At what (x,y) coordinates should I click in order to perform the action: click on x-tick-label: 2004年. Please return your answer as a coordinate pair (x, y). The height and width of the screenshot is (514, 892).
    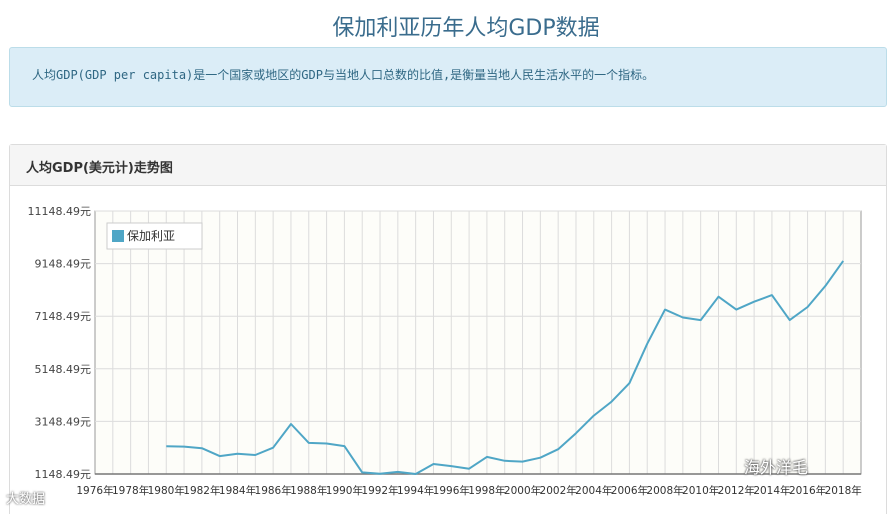
    Looking at the image, I should click on (593, 490).